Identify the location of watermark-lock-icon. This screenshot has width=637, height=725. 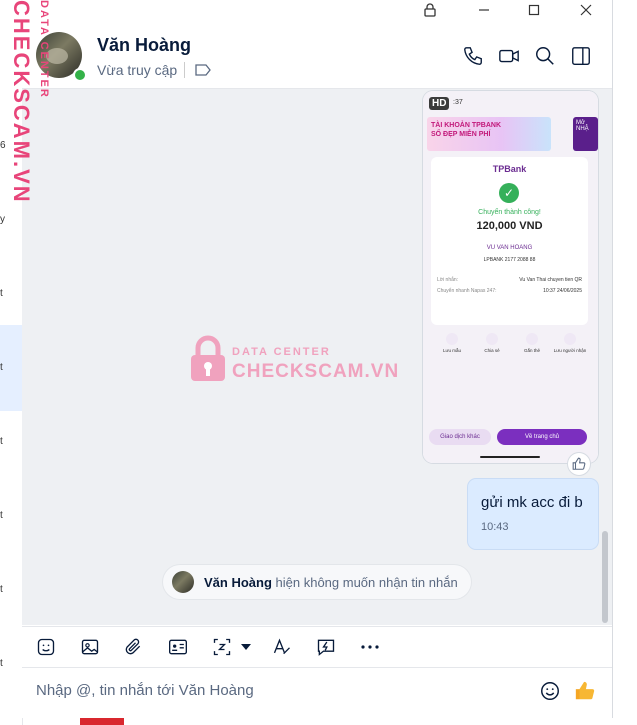
(208, 358).